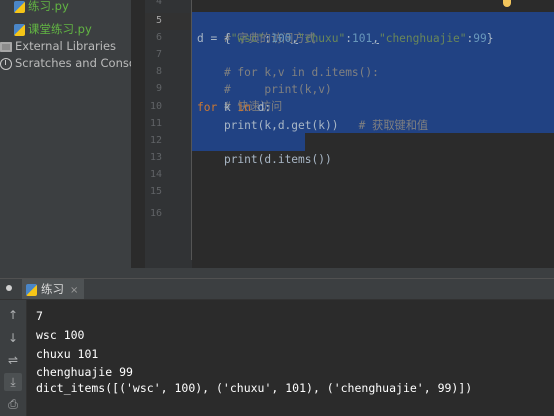 The width and height of the screenshot is (554, 416). What do you see at coordinates (168, 21) in the screenshot?
I see `current-line-highlight` at bounding box center [168, 21].